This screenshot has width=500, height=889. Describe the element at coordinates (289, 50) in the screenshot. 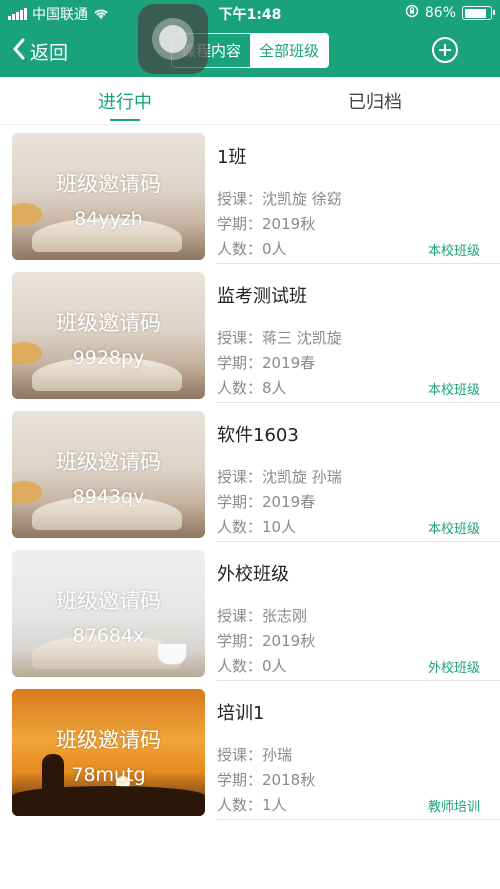

I see `segment-all-classes: 全部班级` at that location.